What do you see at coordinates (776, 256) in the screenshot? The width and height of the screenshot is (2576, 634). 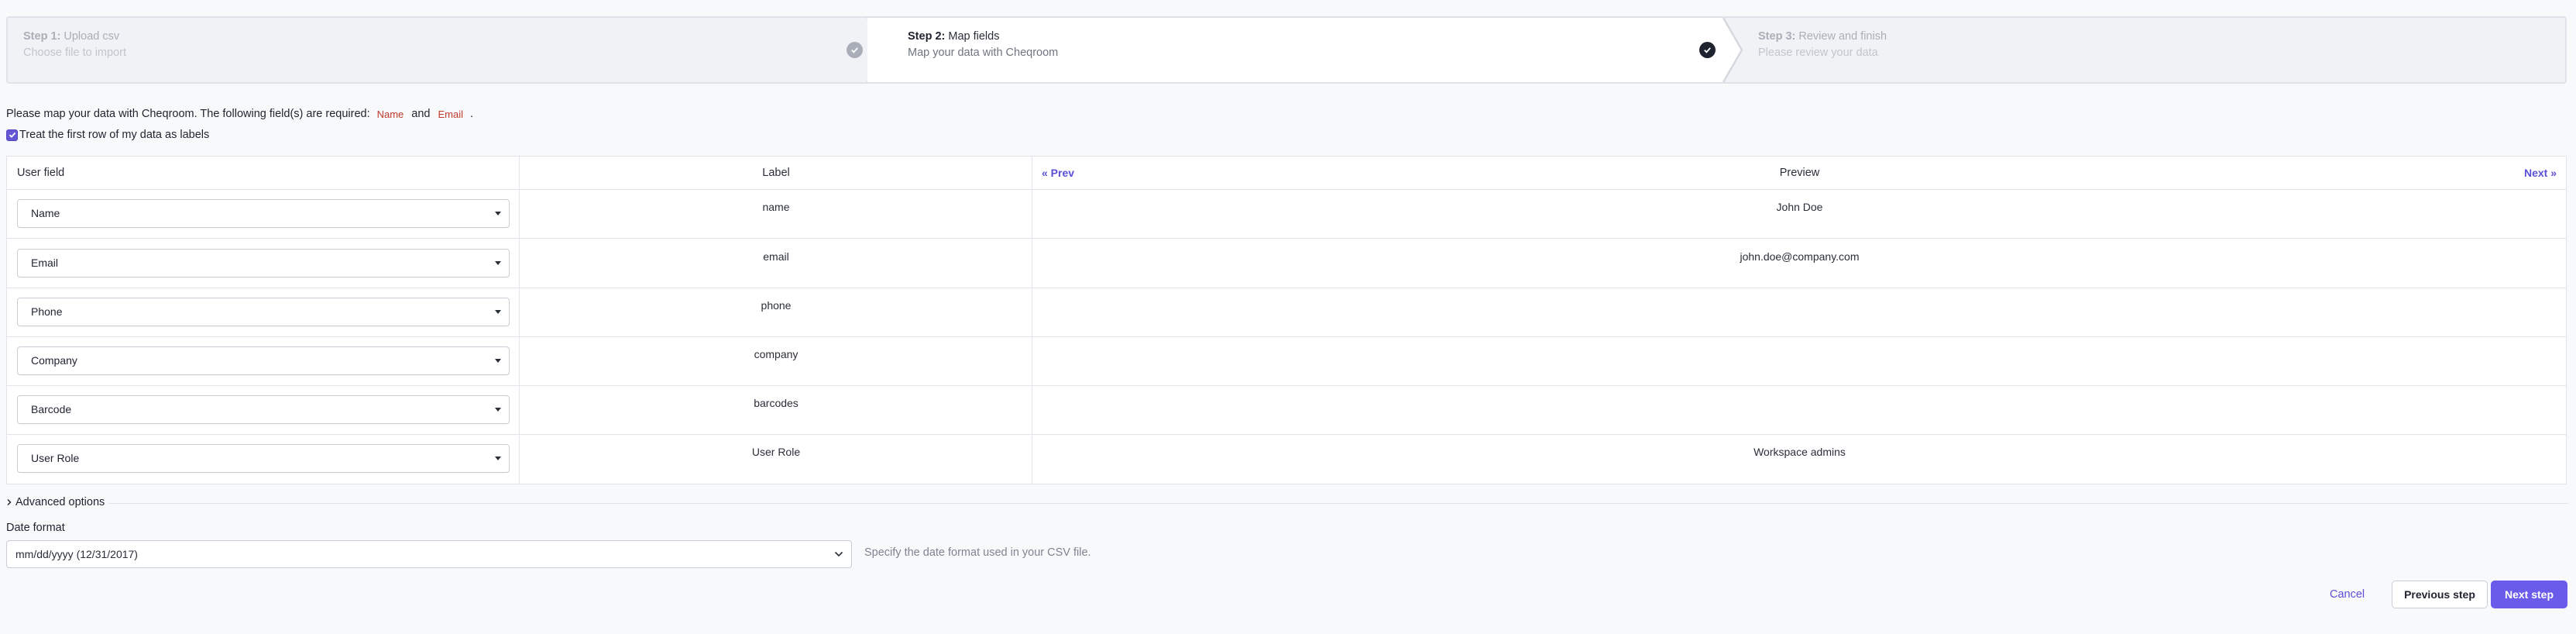 I see `row-label: email` at bounding box center [776, 256].